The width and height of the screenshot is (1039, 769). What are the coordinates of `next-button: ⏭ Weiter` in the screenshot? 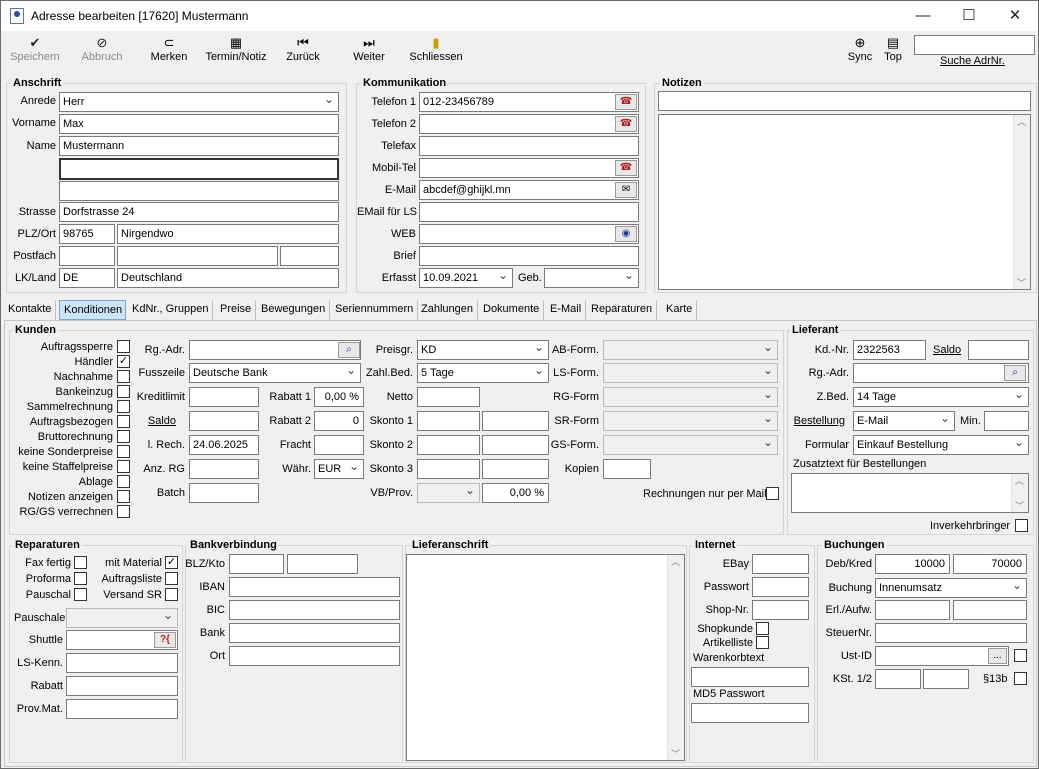 It's located at (369, 48).